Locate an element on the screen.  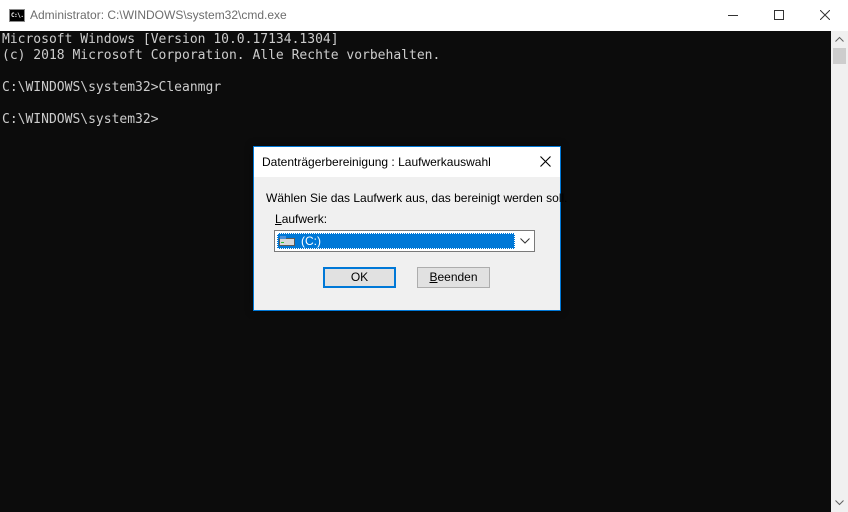
cmd-app-icon: C:\. is located at coordinates (17, 15).